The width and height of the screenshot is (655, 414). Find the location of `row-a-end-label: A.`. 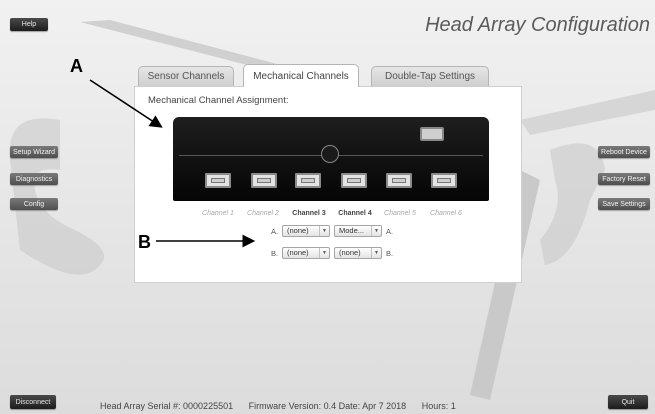

row-a-end-label: A. is located at coordinates (390, 231).